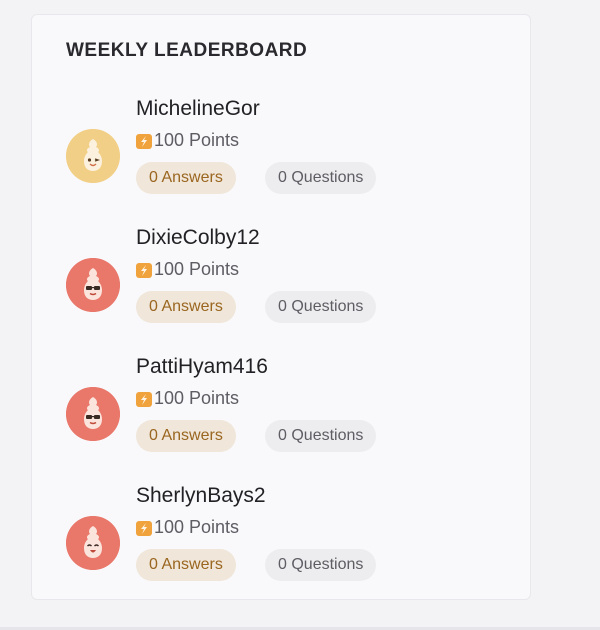 Image resolution: width=600 pixels, height=630 pixels. What do you see at coordinates (198, 238) in the screenshot?
I see `username: DixieColby12` at bounding box center [198, 238].